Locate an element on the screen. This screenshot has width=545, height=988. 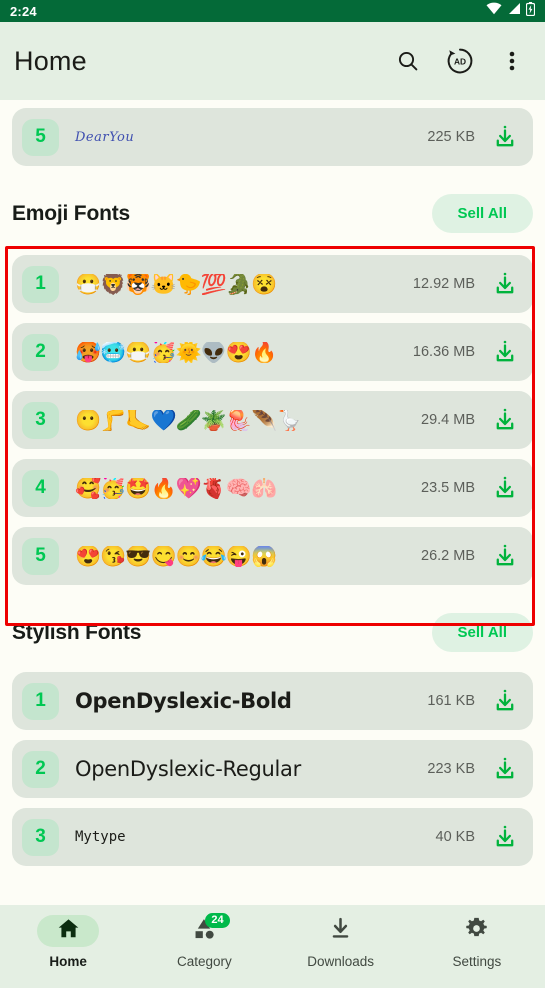
section-title: Emoji Fonts is located at coordinates (71, 213).